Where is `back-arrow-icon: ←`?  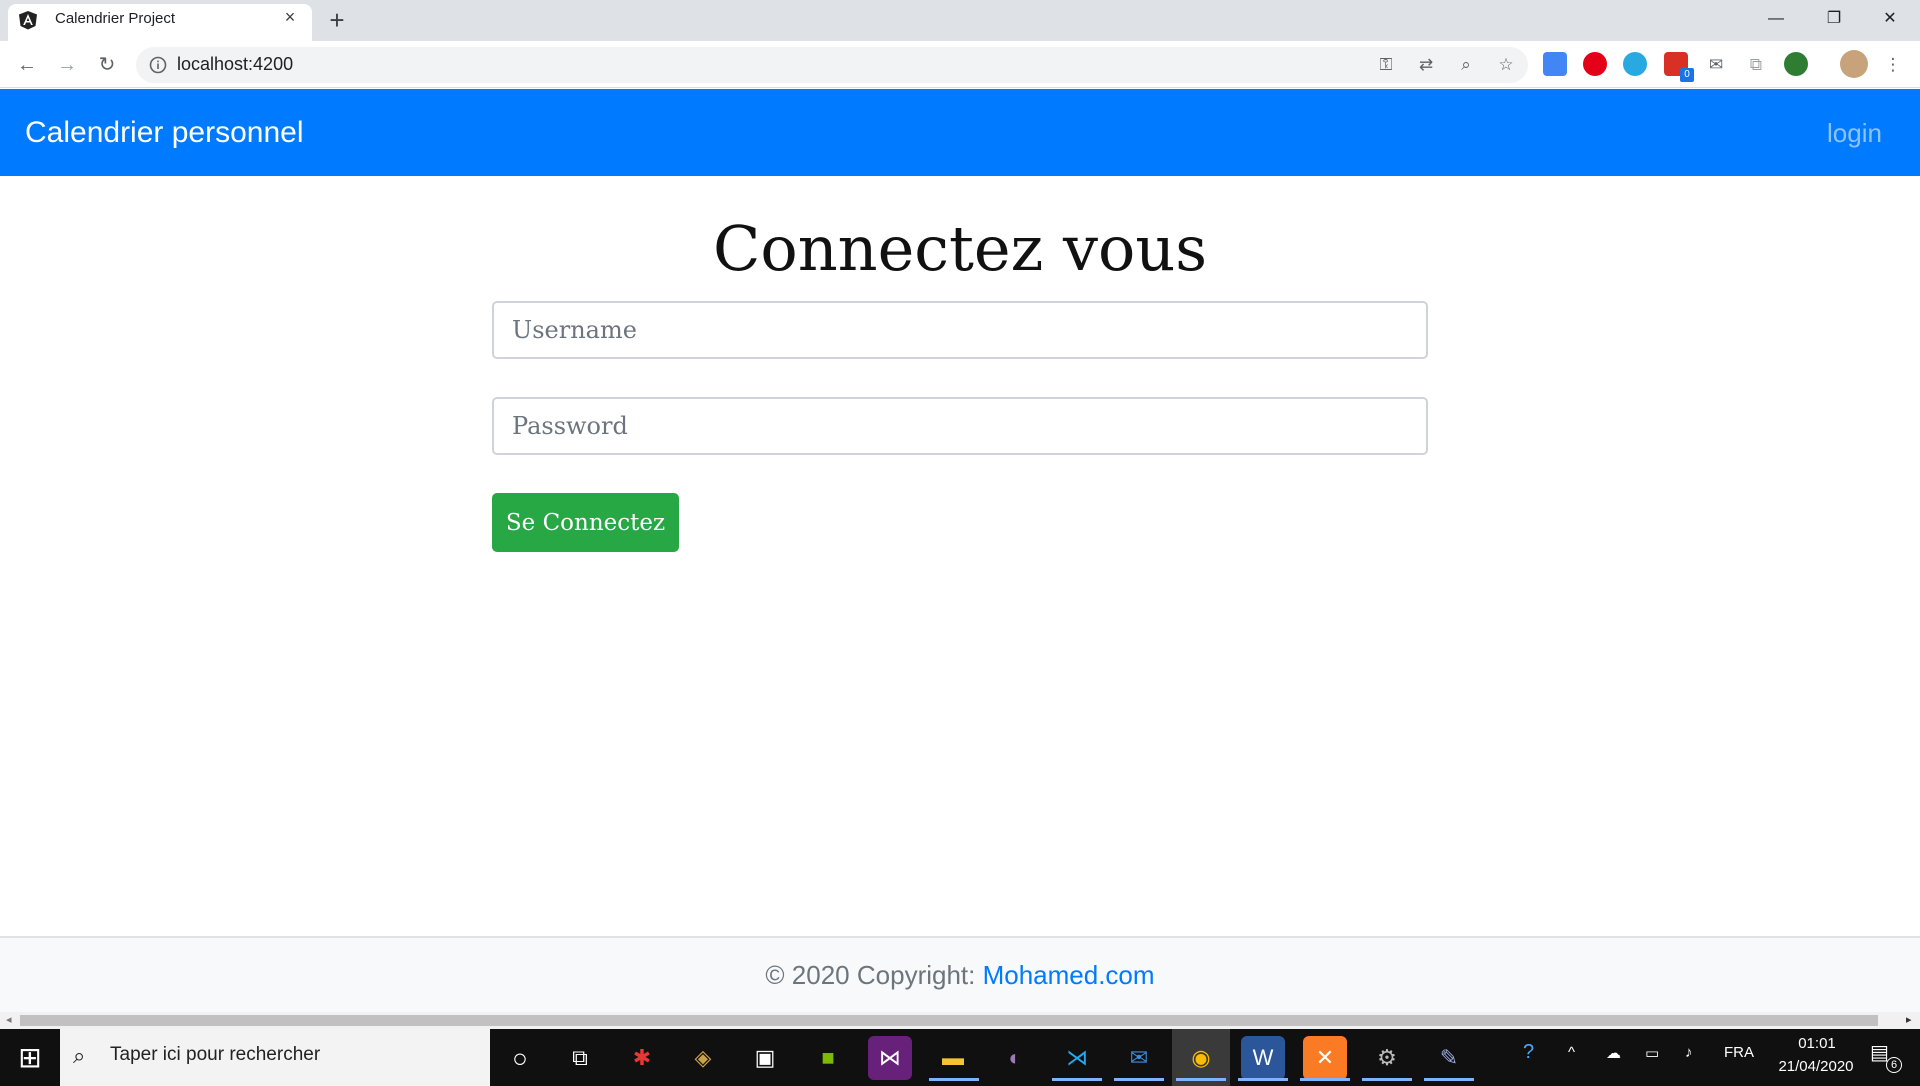 back-arrow-icon: ← is located at coordinates (27, 65).